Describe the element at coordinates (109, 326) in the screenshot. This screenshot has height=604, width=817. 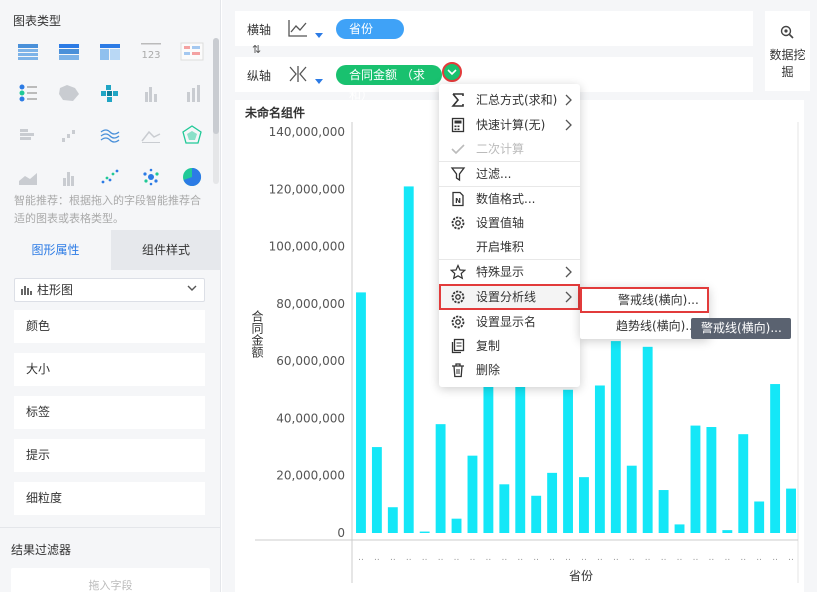
I see `property-color: 颜色` at that location.